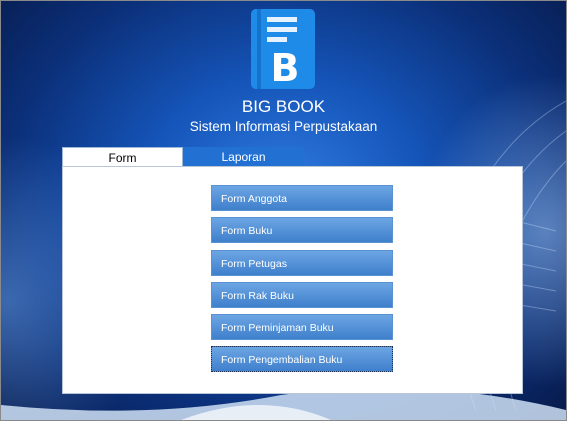 This screenshot has width=567, height=421. What do you see at coordinates (302, 263) in the screenshot?
I see `form-petugas-button: Form Petugas` at bounding box center [302, 263].